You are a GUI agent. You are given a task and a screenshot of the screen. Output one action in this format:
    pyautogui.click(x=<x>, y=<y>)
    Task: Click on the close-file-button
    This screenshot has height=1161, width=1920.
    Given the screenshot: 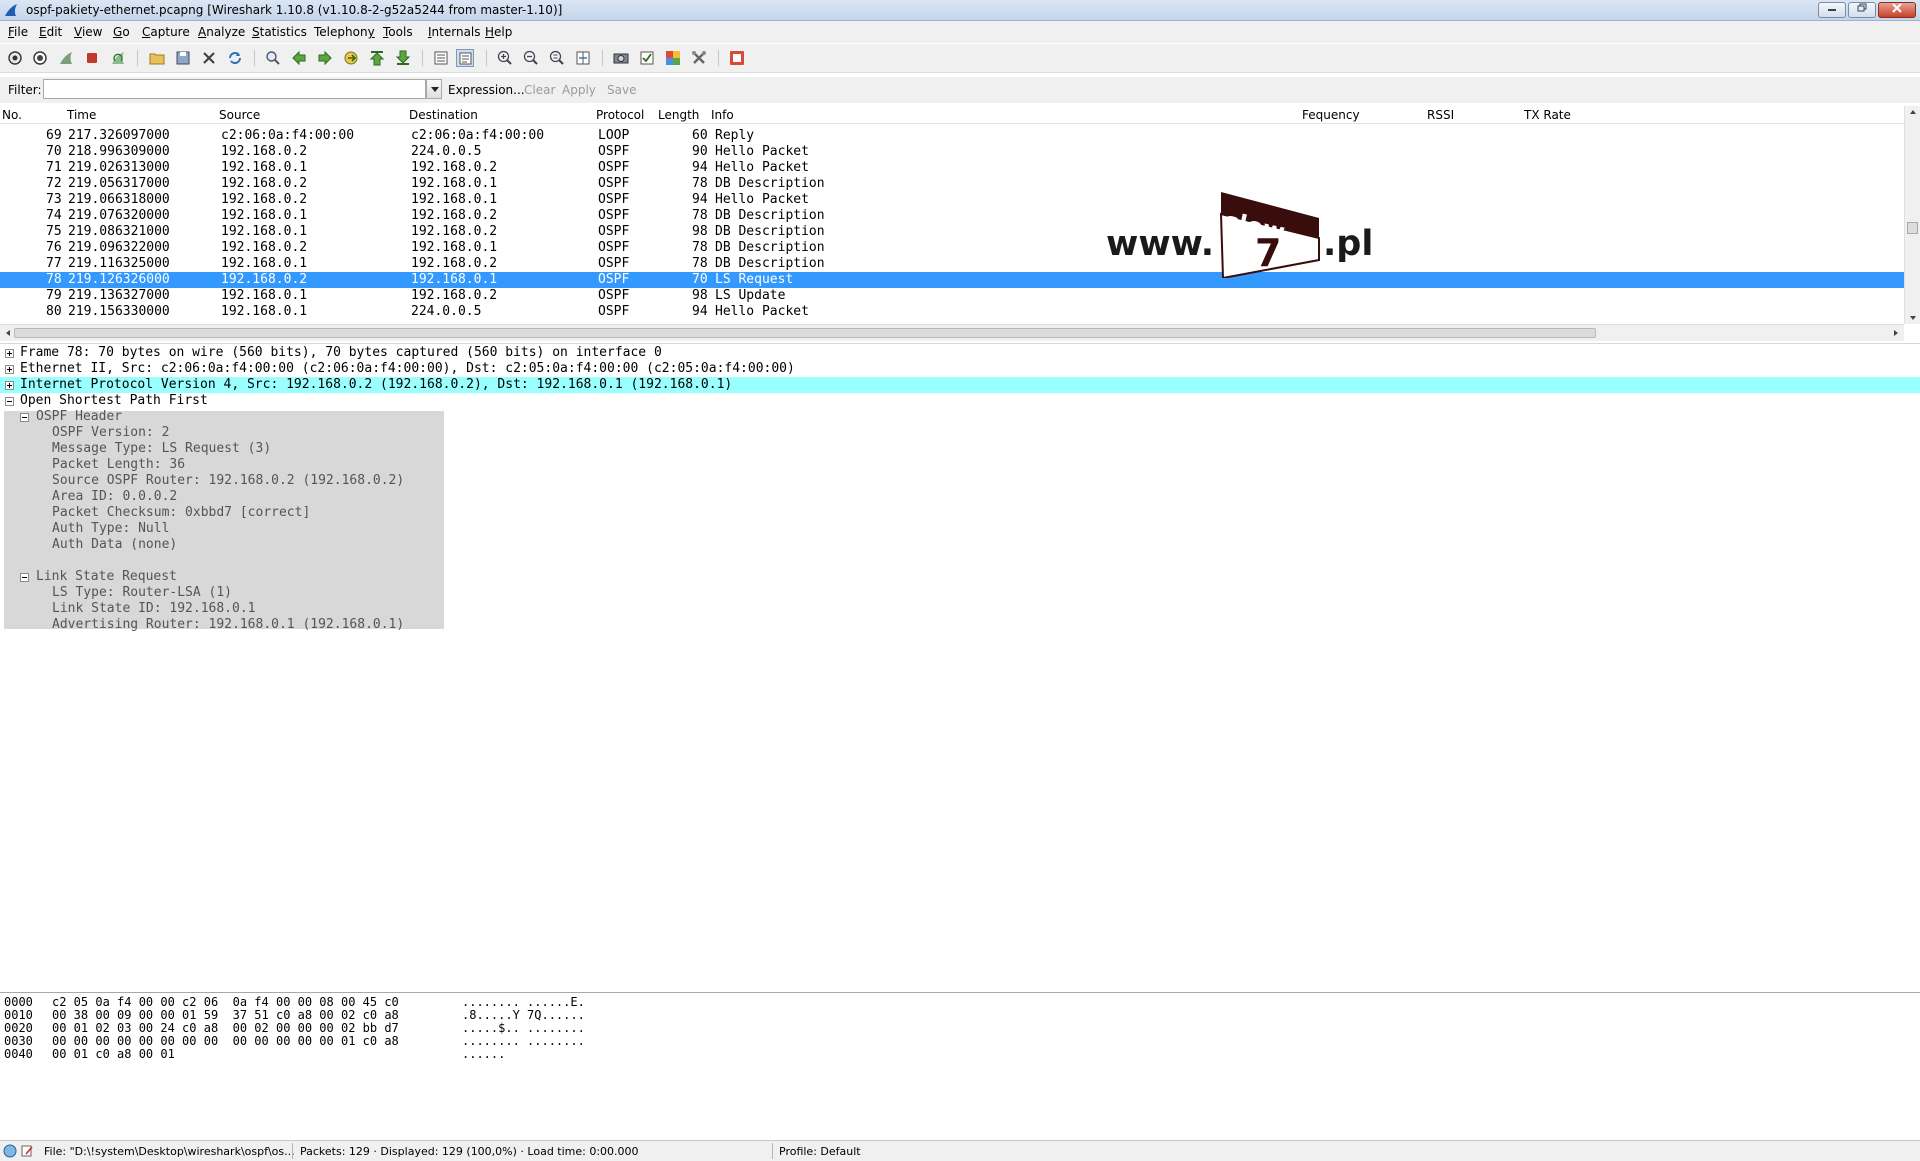 What is the action you would take?
    pyautogui.click(x=209, y=58)
    